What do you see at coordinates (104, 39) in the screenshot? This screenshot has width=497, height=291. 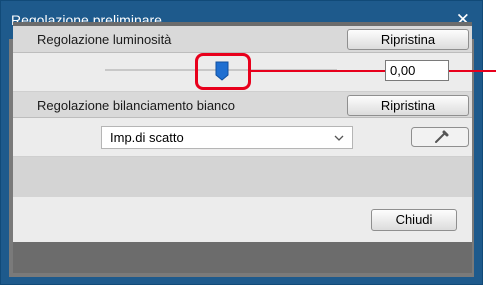 I see `brightness-label: Regolazione luminosità` at bounding box center [104, 39].